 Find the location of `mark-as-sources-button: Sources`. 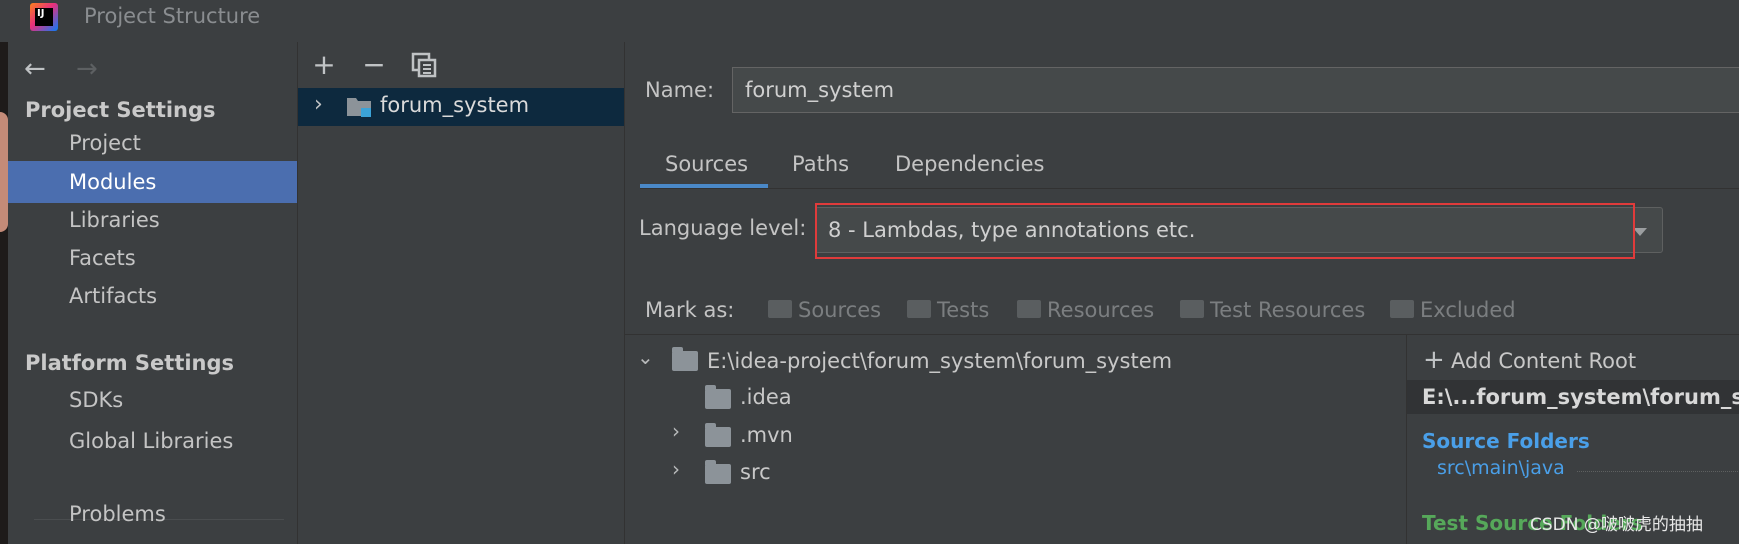

mark-as-sources-button: Sources is located at coordinates (824, 310).